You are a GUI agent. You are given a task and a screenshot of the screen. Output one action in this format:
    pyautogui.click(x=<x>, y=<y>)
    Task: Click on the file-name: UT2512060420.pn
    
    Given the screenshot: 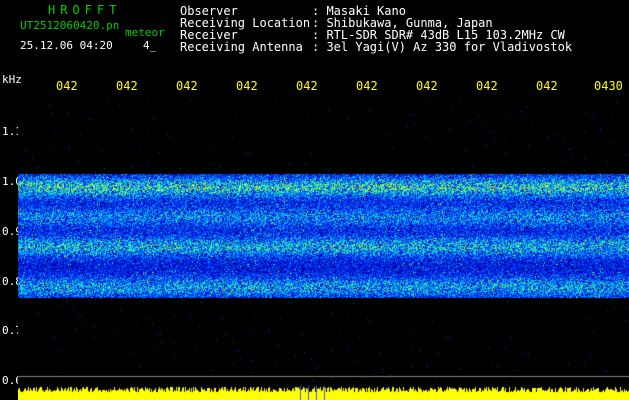 What is the action you would take?
    pyautogui.click(x=70, y=25)
    